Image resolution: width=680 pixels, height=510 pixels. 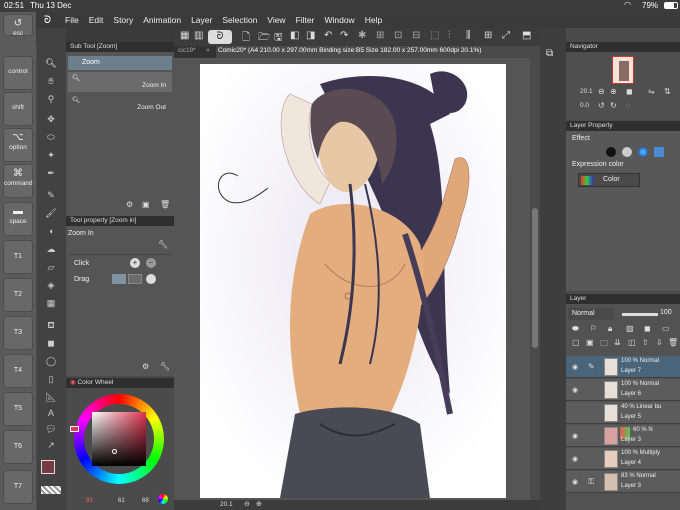 What do you see at coordinates (310, 35) in the screenshot?
I see `fill-black-icon: ◨` at bounding box center [310, 35].